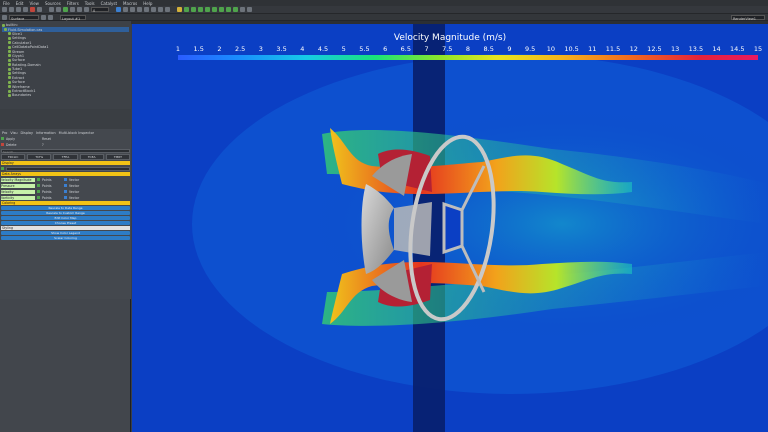 This screenshot has width=768, height=432. Describe the element at coordinates (68, 168) in the screenshot. I see `display-field` at that location.